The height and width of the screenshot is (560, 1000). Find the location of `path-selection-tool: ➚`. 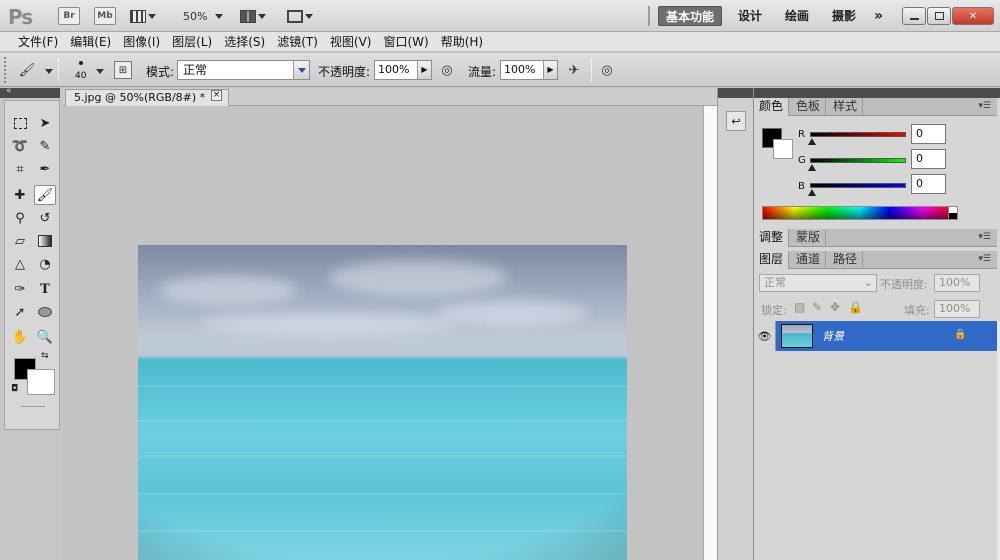

path-selection-tool: ➚ is located at coordinates (20, 312).